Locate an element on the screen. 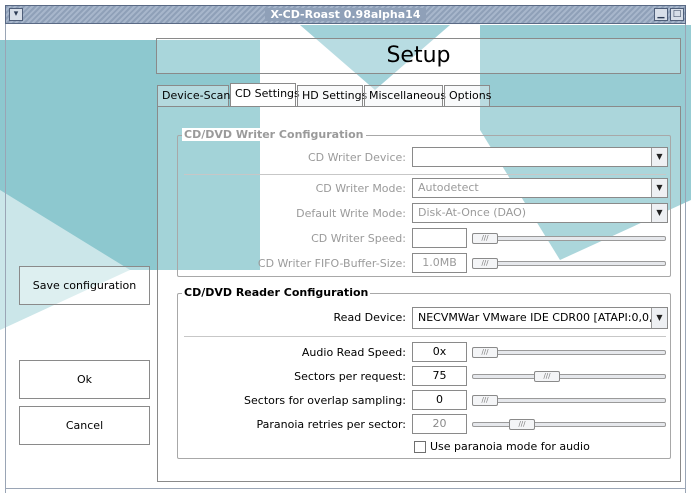 Image resolution: width=691 pixels, height=493 pixels. paranoia-retries-label: Paranoia retries per sector: is located at coordinates (331, 424).